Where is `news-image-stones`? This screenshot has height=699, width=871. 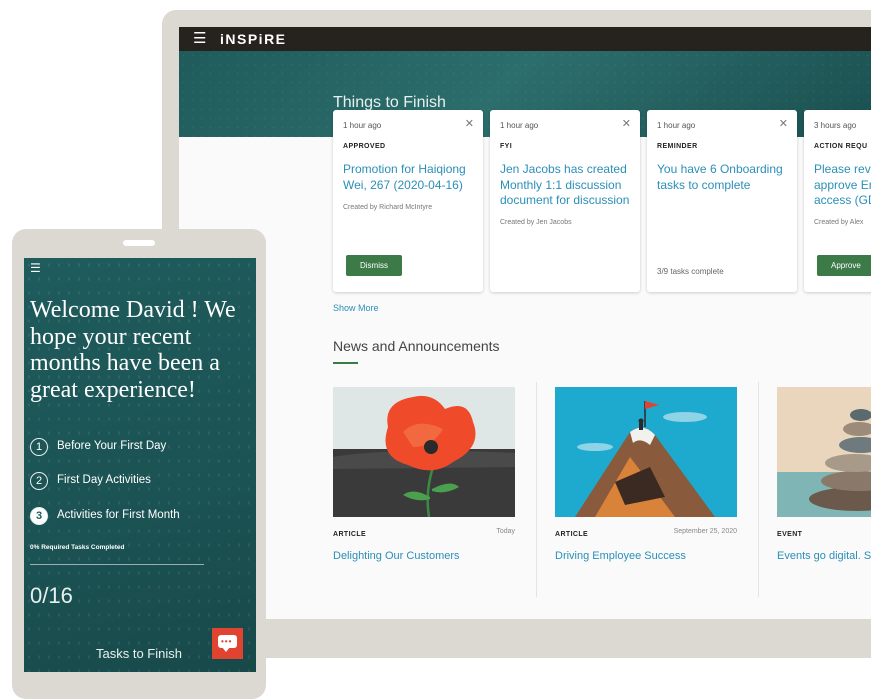 news-image-stones is located at coordinates (824, 452).